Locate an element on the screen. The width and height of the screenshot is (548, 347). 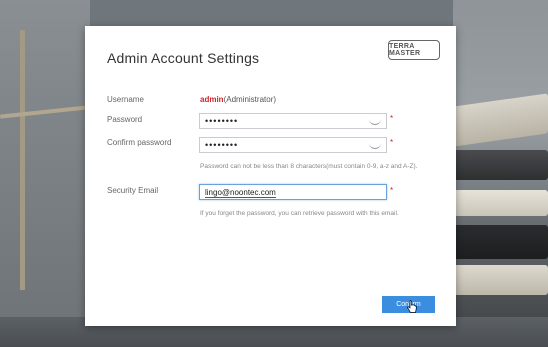
confirm-password-input: •••••••• is located at coordinates (293, 145).